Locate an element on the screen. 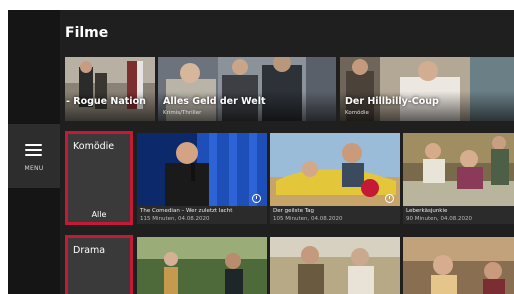 The height and width of the screenshot is (294, 514). hero-tile-rogue-nation: - Rogue Nation is located at coordinates (110, 89).